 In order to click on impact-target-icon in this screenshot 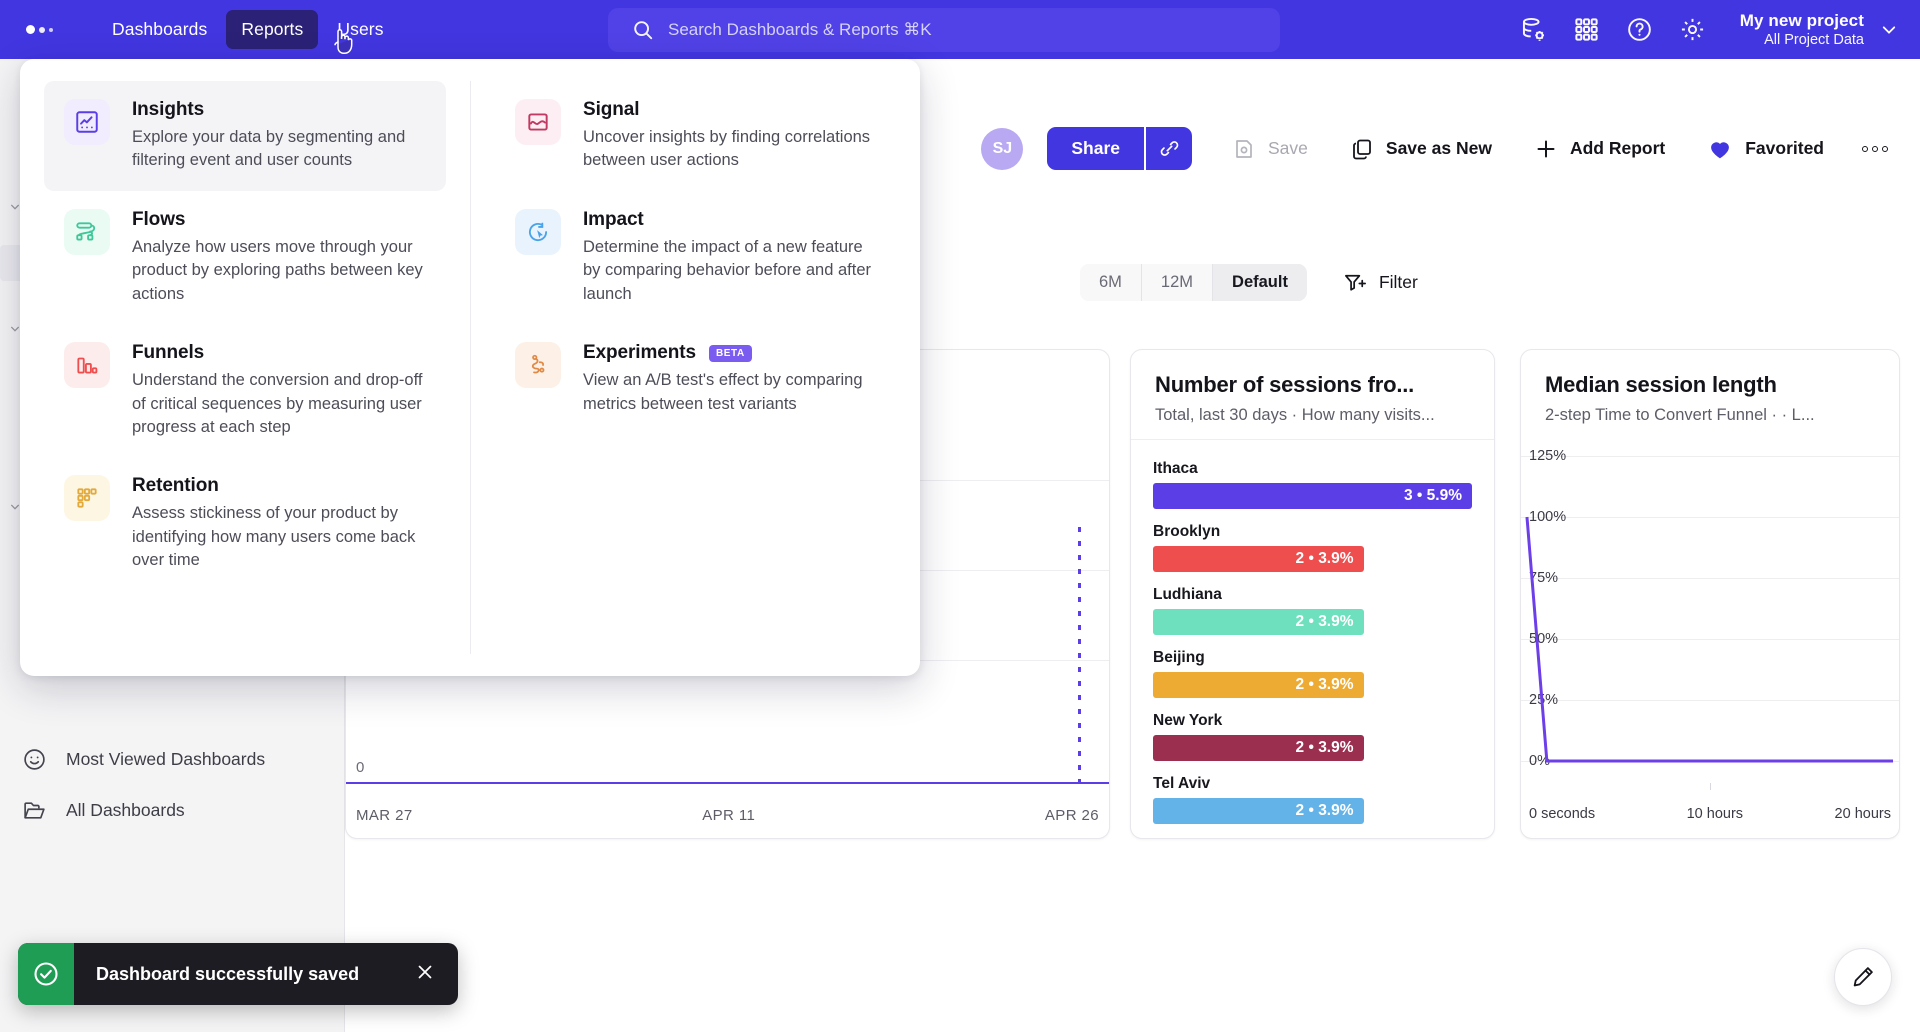, I will do `click(538, 231)`.